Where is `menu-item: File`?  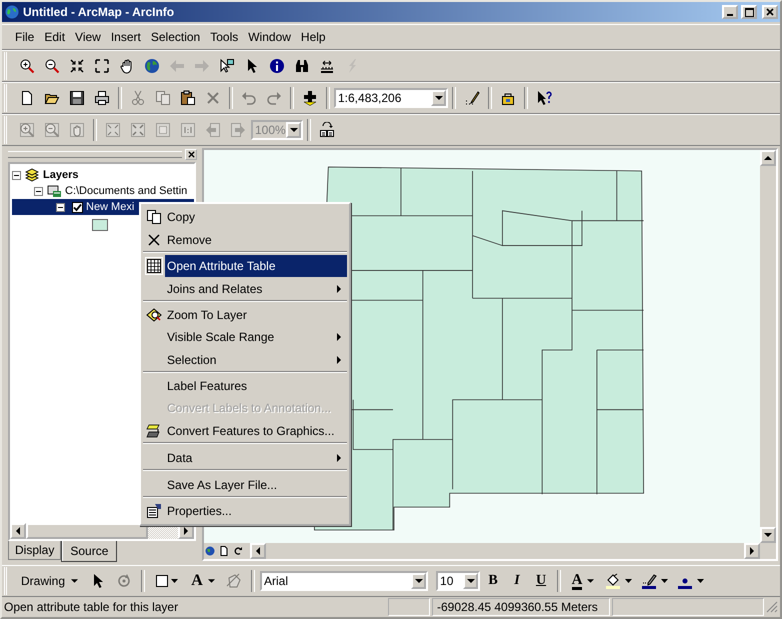 menu-item: File is located at coordinates (25, 37).